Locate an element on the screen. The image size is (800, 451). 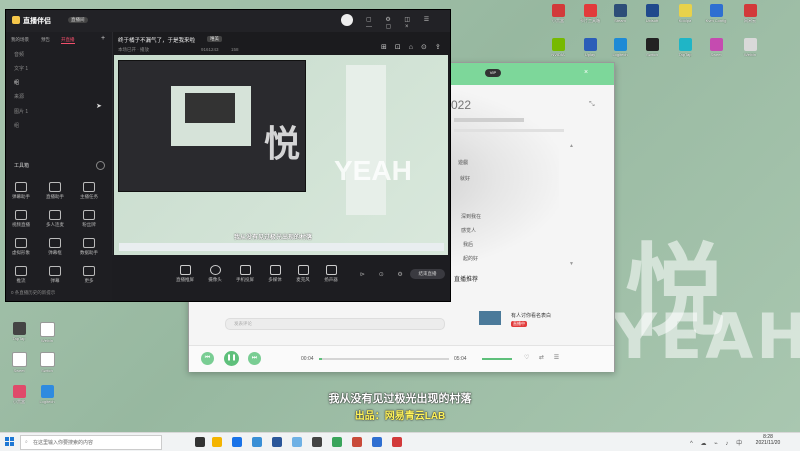
desktop-icon: Uplay is located at coordinates (590, 47).